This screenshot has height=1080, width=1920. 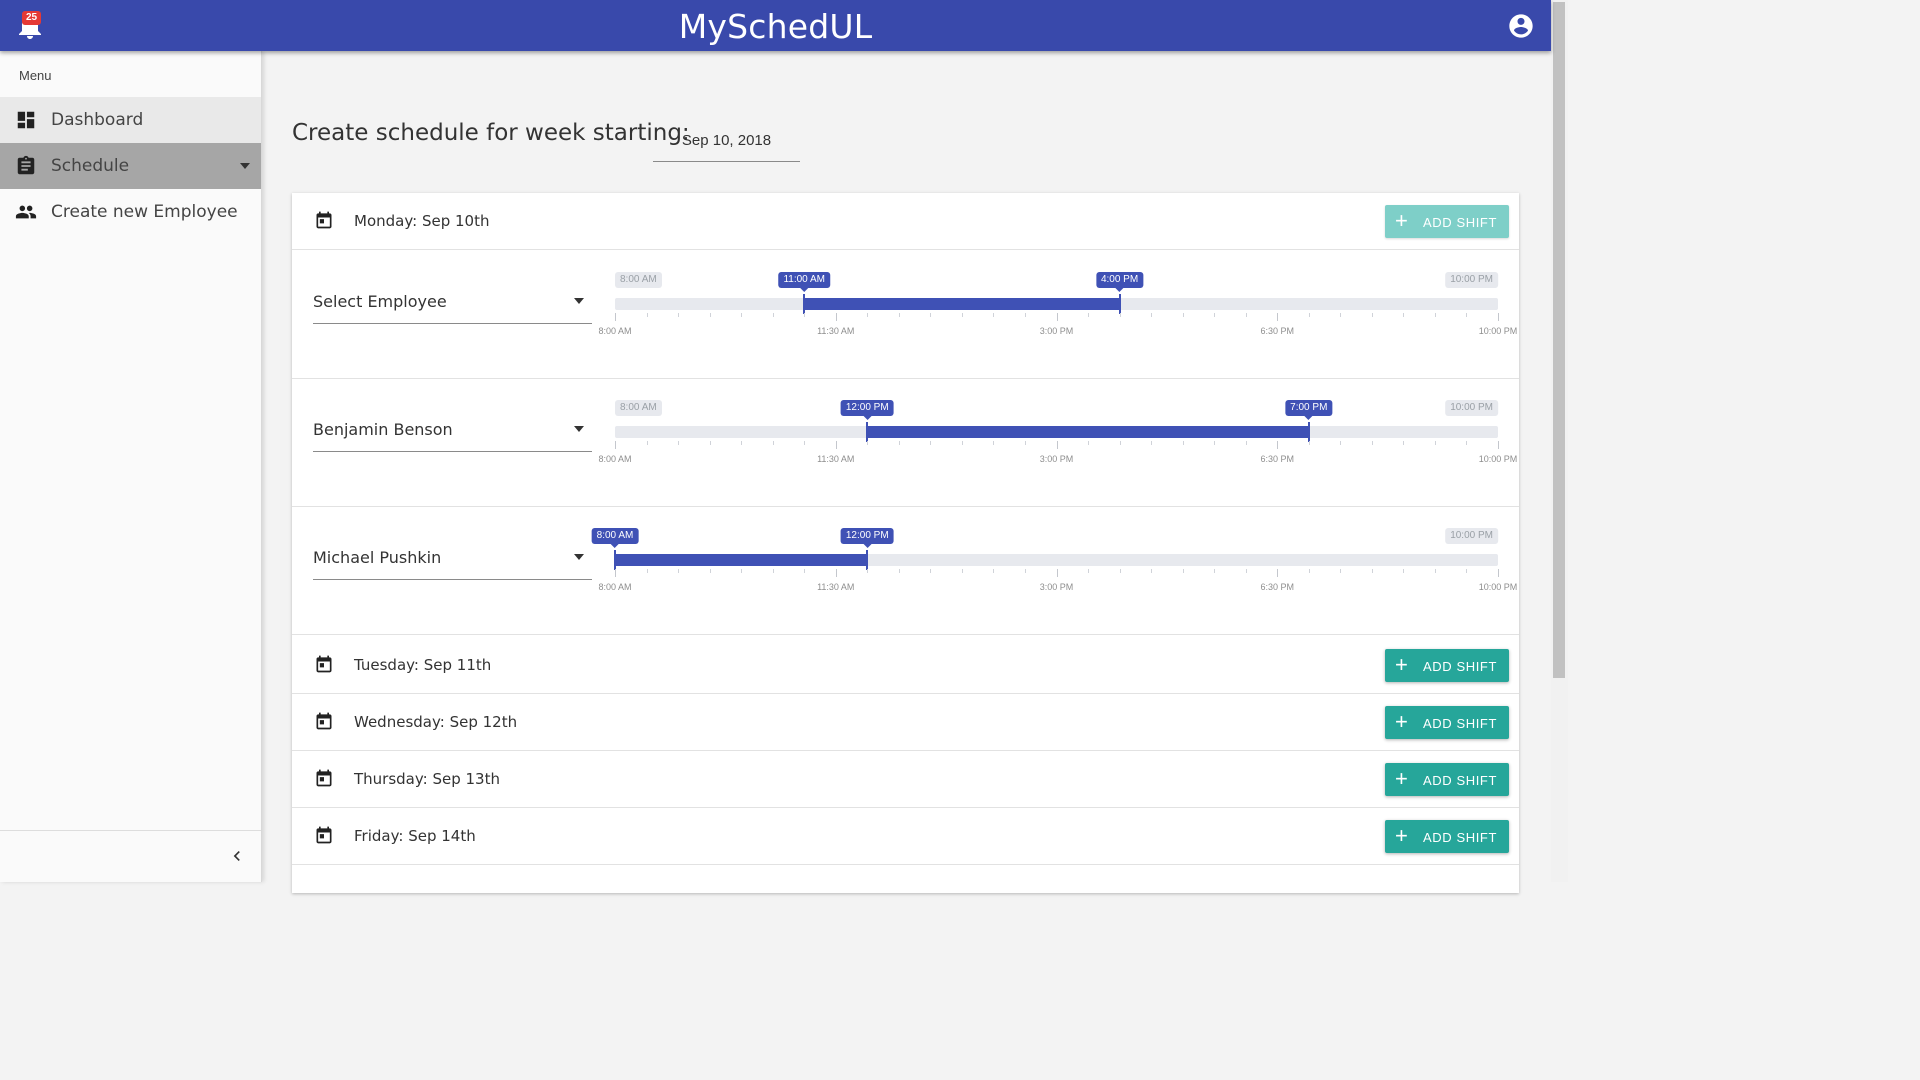 I want to click on account-button, so click(x=1521, y=26).